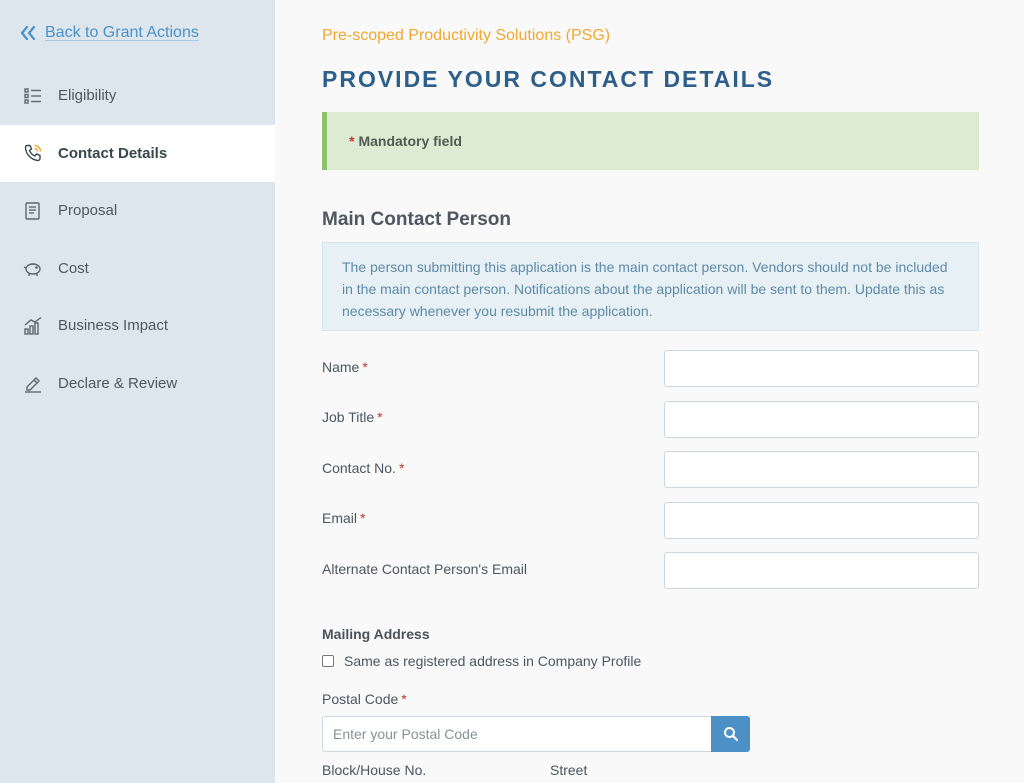 The height and width of the screenshot is (783, 1024). What do you see at coordinates (345, 367) in the screenshot?
I see `name-label: Name *` at bounding box center [345, 367].